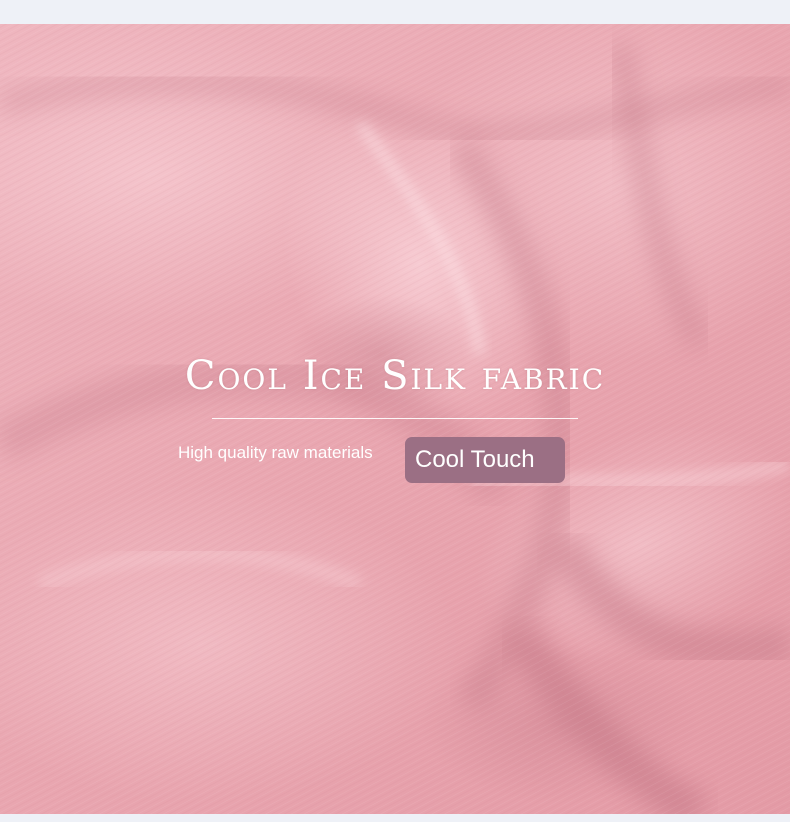 This screenshot has height=822, width=790. What do you see at coordinates (485, 460) in the screenshot?
I see `feature-badge: Cool Touch` at bounding box center [485, 460].